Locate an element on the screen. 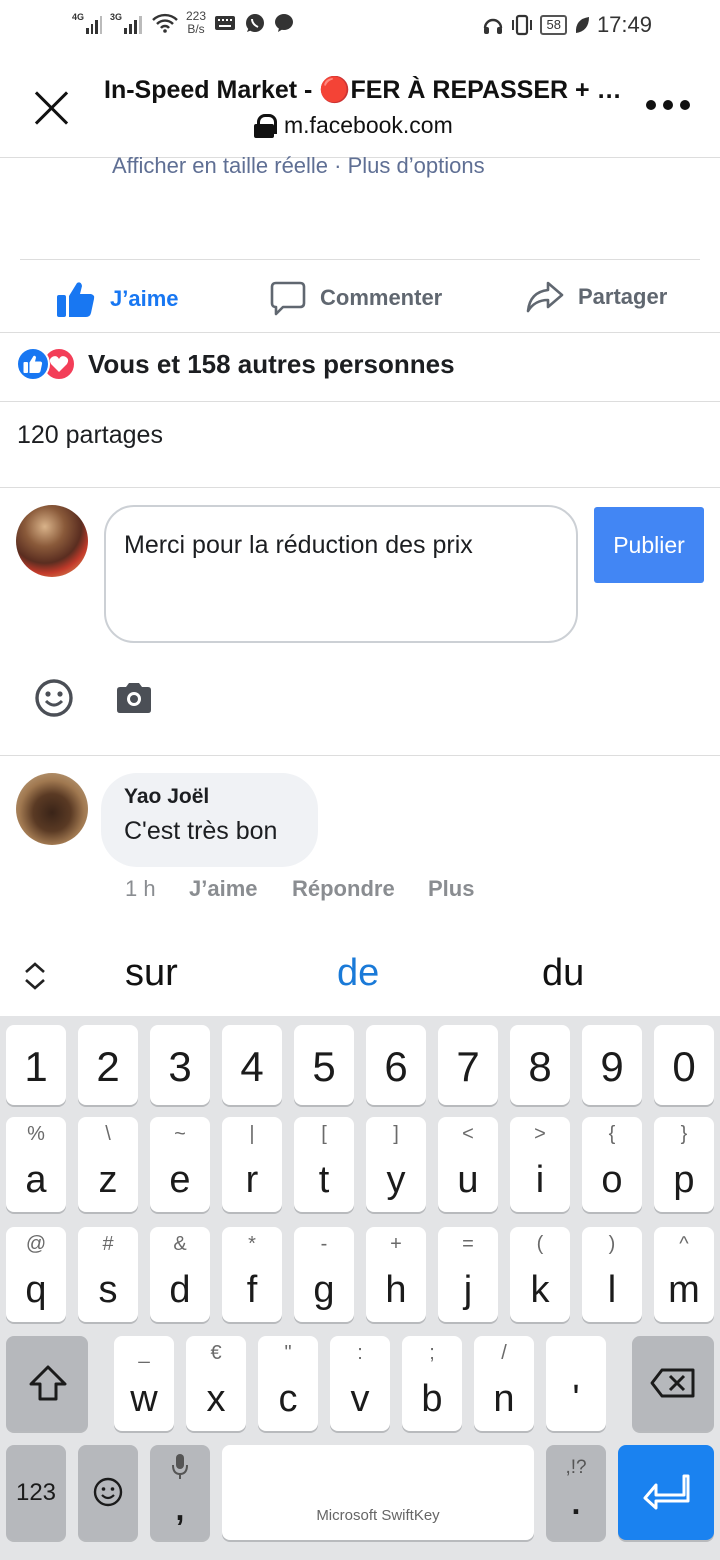 The width and height of the screenshot is (720, 1560). shares-count: 120 partages is located at coordinates (90, 435).